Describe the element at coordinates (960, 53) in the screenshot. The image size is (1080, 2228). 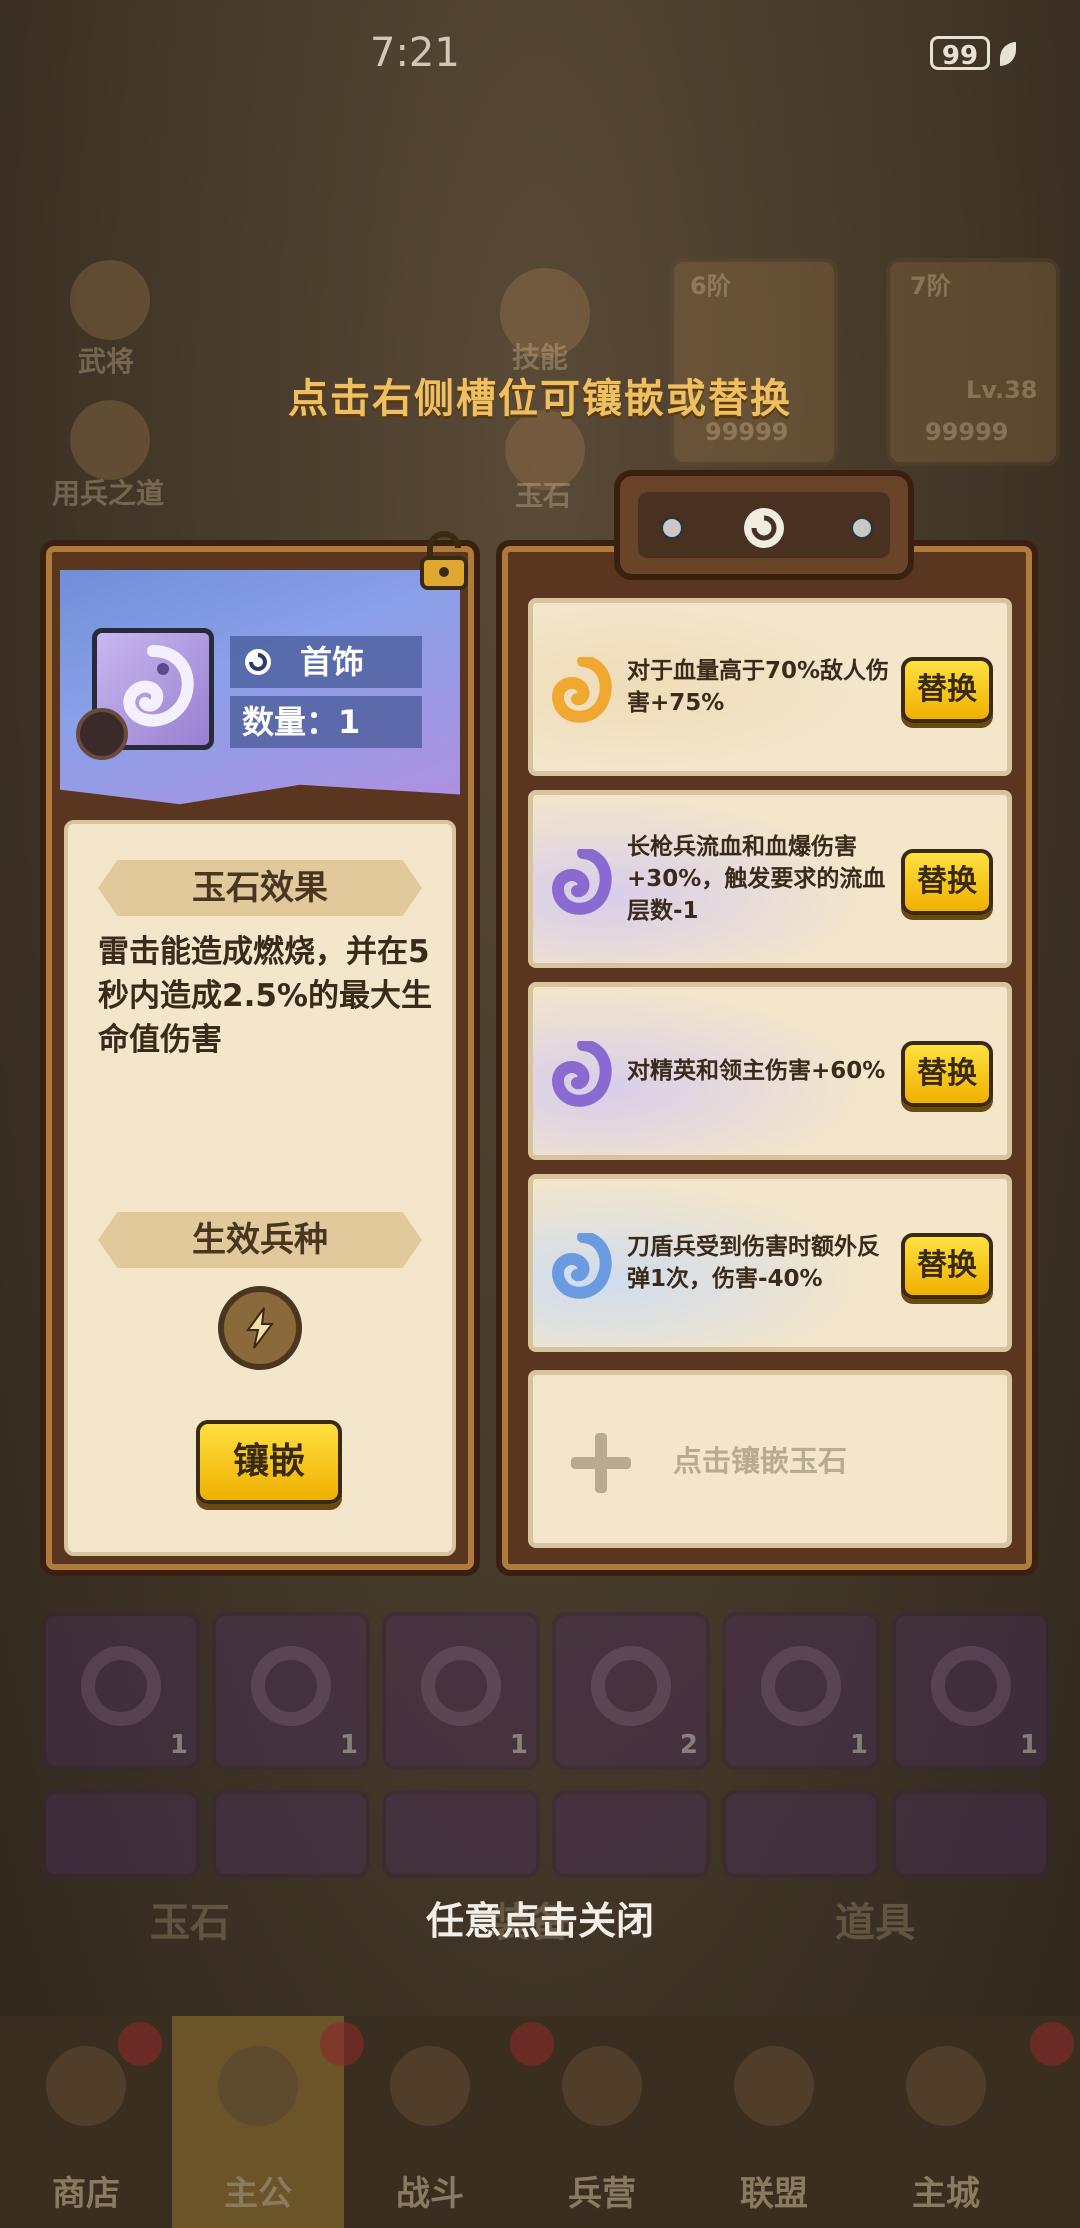
I see `battery-icon: 99` at that location.